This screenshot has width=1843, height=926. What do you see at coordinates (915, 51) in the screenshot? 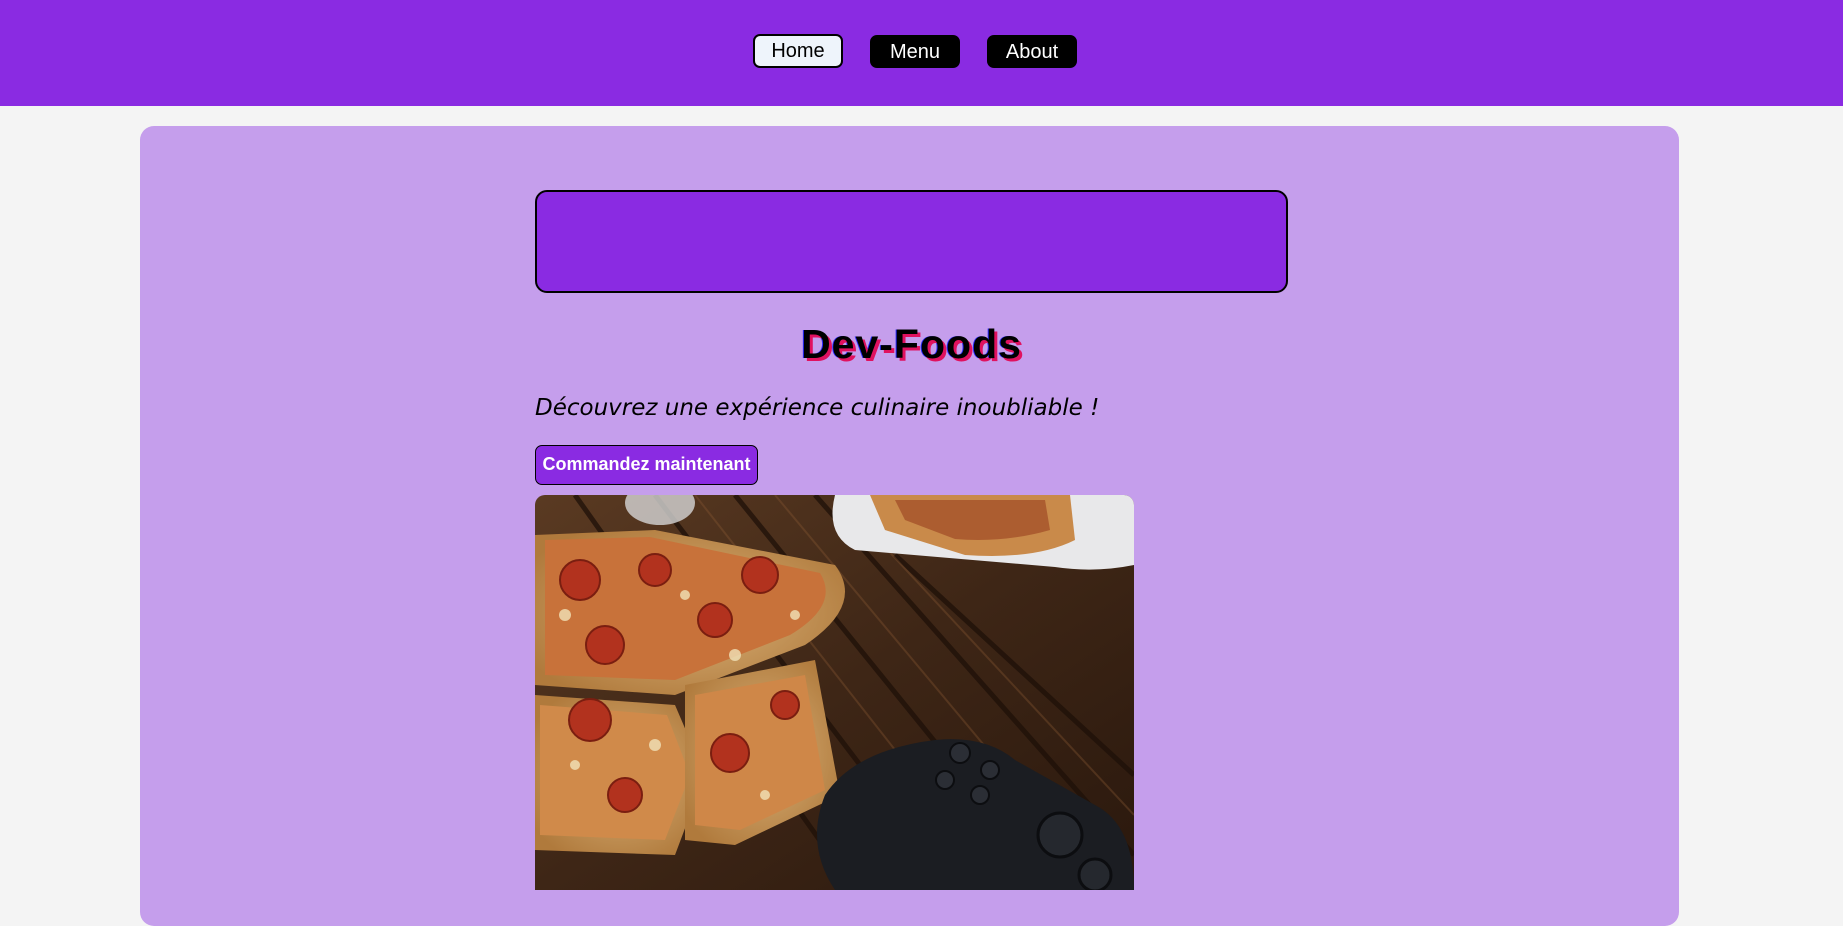
I see `nav-menu-button: Menu` at bounding box center [915, 51].